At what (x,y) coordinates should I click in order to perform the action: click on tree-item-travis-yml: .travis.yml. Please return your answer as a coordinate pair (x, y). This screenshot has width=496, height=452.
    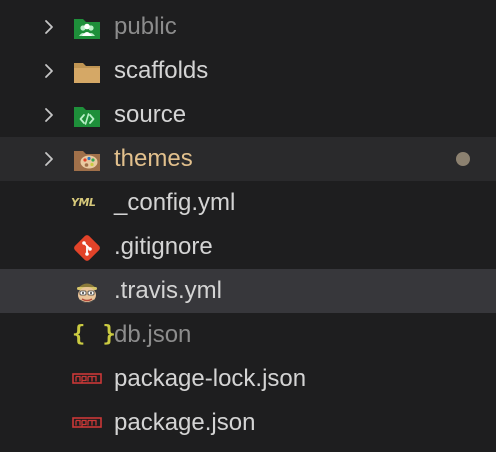
    Looking at the image, I should click on (248, 291).